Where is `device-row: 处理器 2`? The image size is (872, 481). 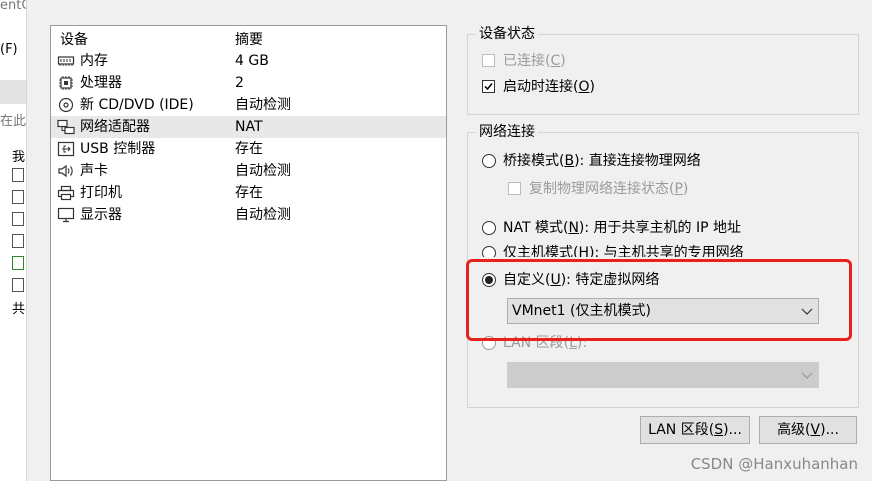
device-row: 处理器 2 is located at coordinates (248, 83).